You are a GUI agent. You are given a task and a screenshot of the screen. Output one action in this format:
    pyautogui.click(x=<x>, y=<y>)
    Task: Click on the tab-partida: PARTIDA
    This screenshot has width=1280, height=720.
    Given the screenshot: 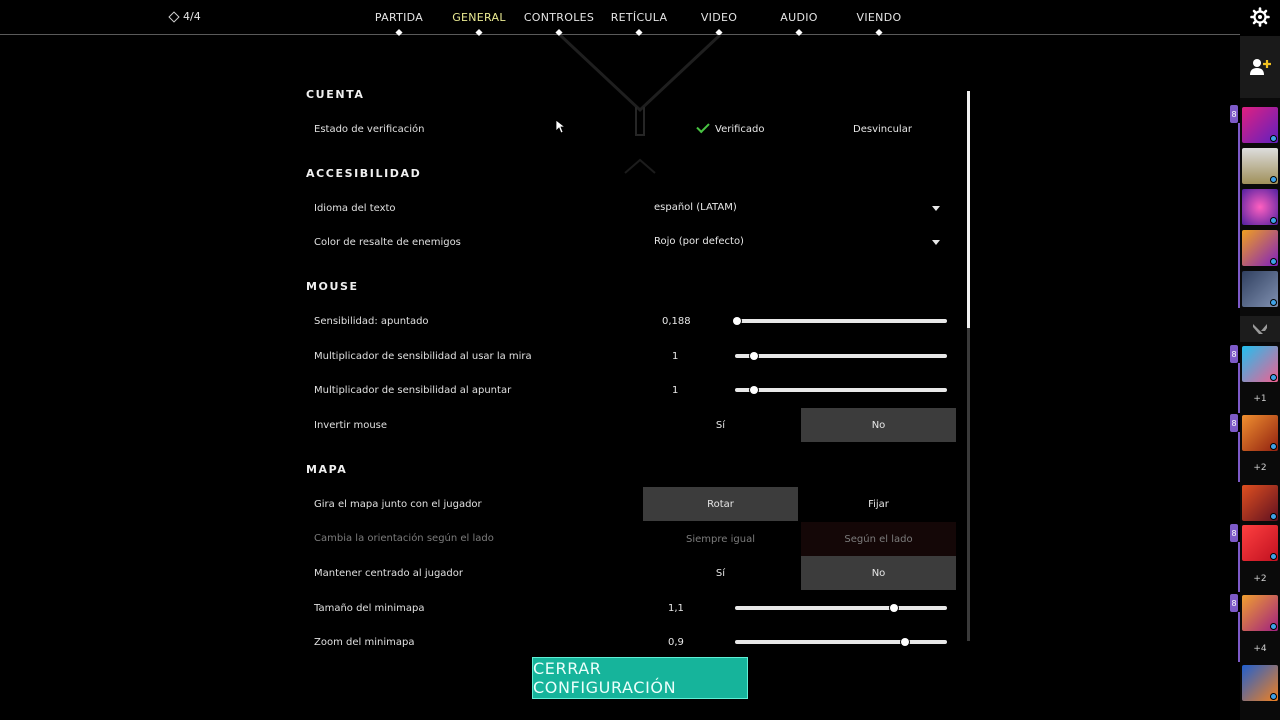 What is the action you would take?
    pyautogui.click(x=399, y=17)
    